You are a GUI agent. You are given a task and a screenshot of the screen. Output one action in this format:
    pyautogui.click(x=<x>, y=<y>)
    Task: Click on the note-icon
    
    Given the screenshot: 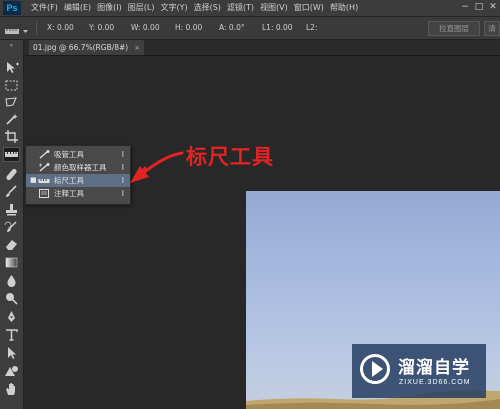 What is the action you would take?
    pyautogui.click(x=44, y=193)
    